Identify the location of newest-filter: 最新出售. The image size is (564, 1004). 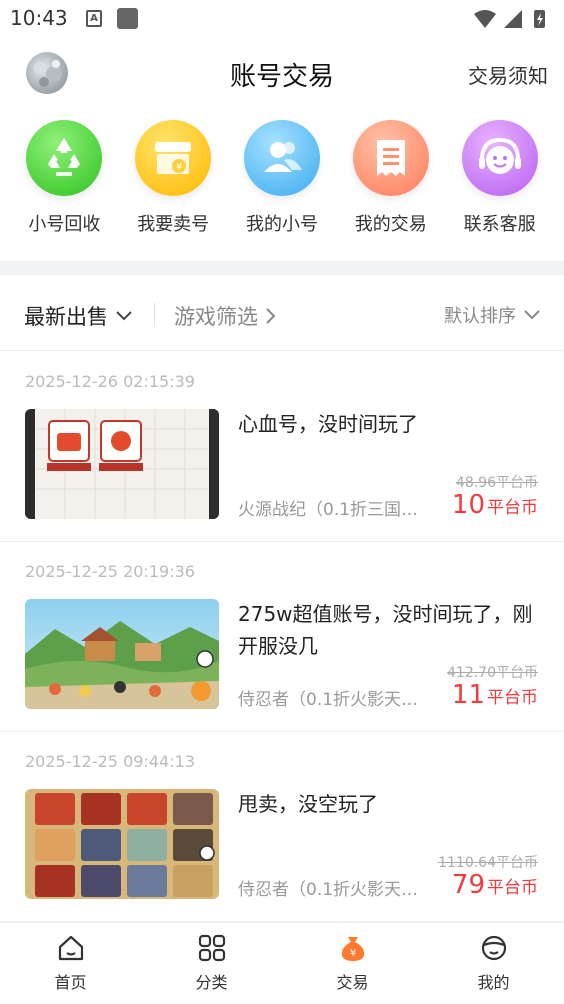
(78, 316).